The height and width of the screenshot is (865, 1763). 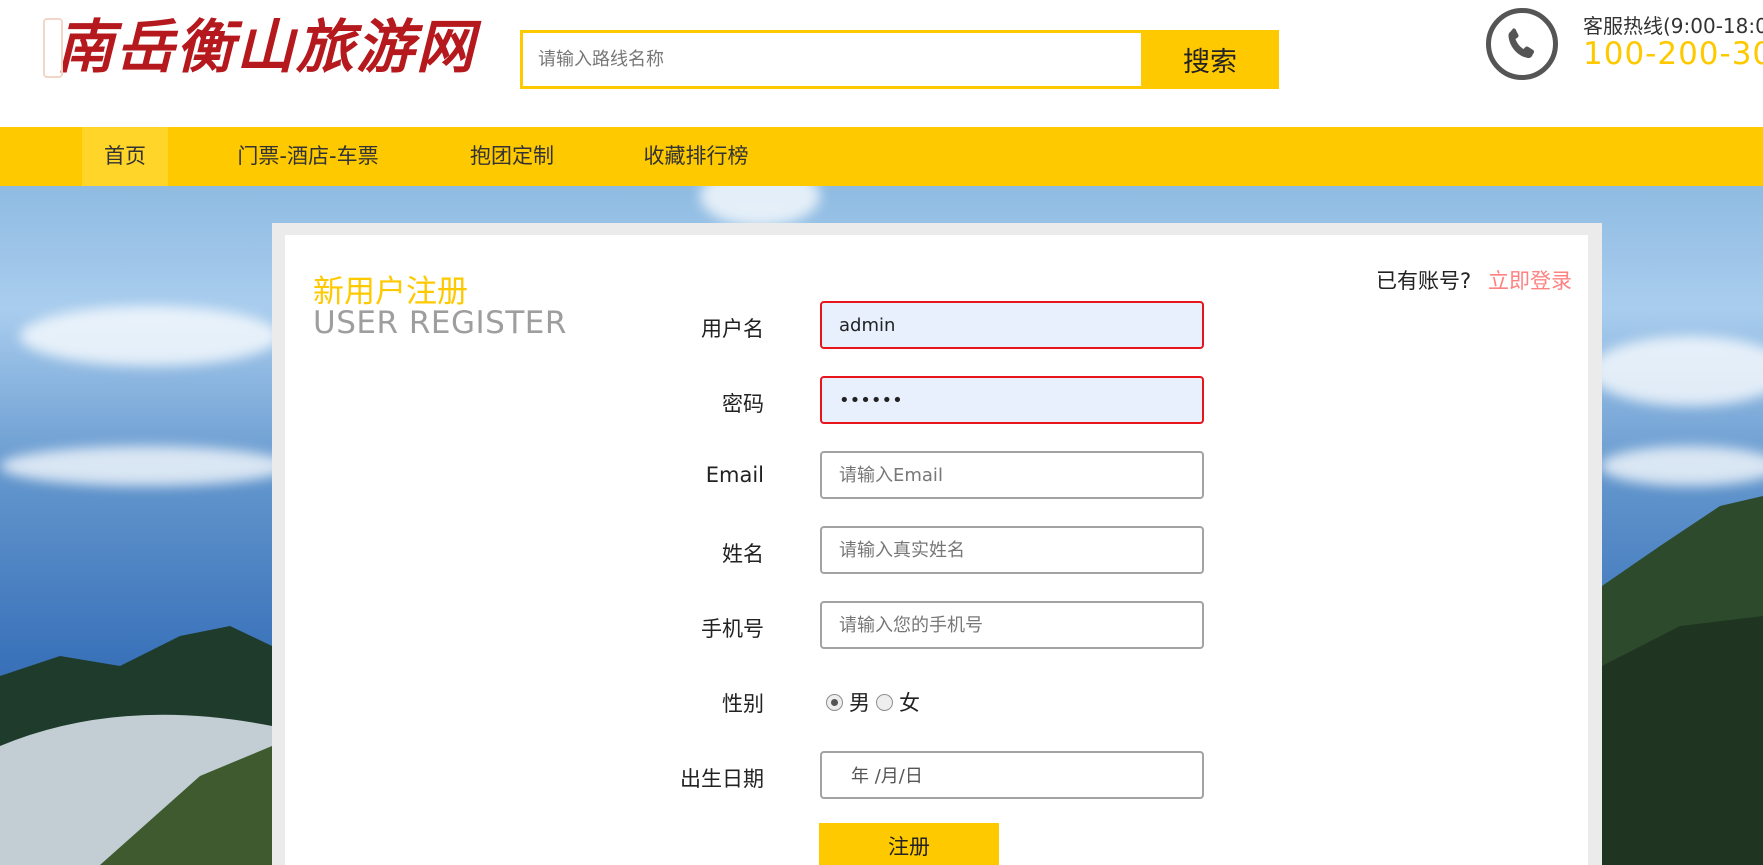 What do you see at coordinates (887, 776) in the screenshot?
I see `birthday-placeholder: 年 /月/日` at bounding box center [887, 776].